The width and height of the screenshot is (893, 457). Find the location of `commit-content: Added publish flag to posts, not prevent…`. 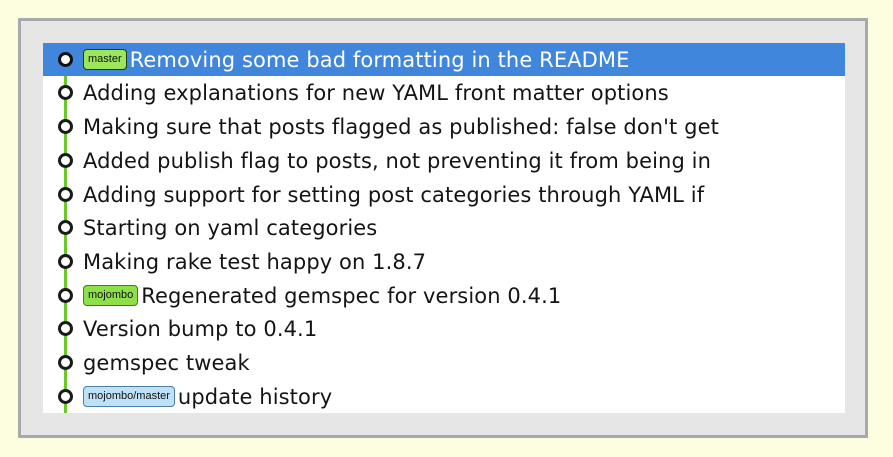

commit-content: Added publish flag to posts, not prevent… is located at coordinates (397, 160).